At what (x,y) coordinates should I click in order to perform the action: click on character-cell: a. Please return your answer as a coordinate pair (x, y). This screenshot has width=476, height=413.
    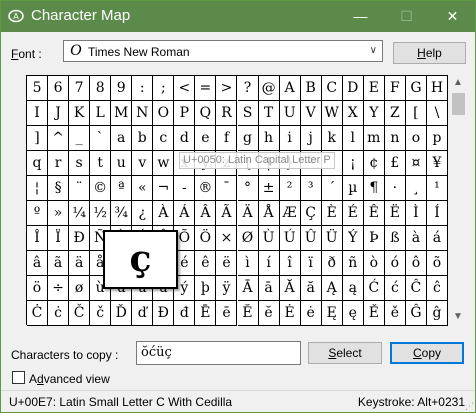
    Looking at the image, I should click on (122, 138).